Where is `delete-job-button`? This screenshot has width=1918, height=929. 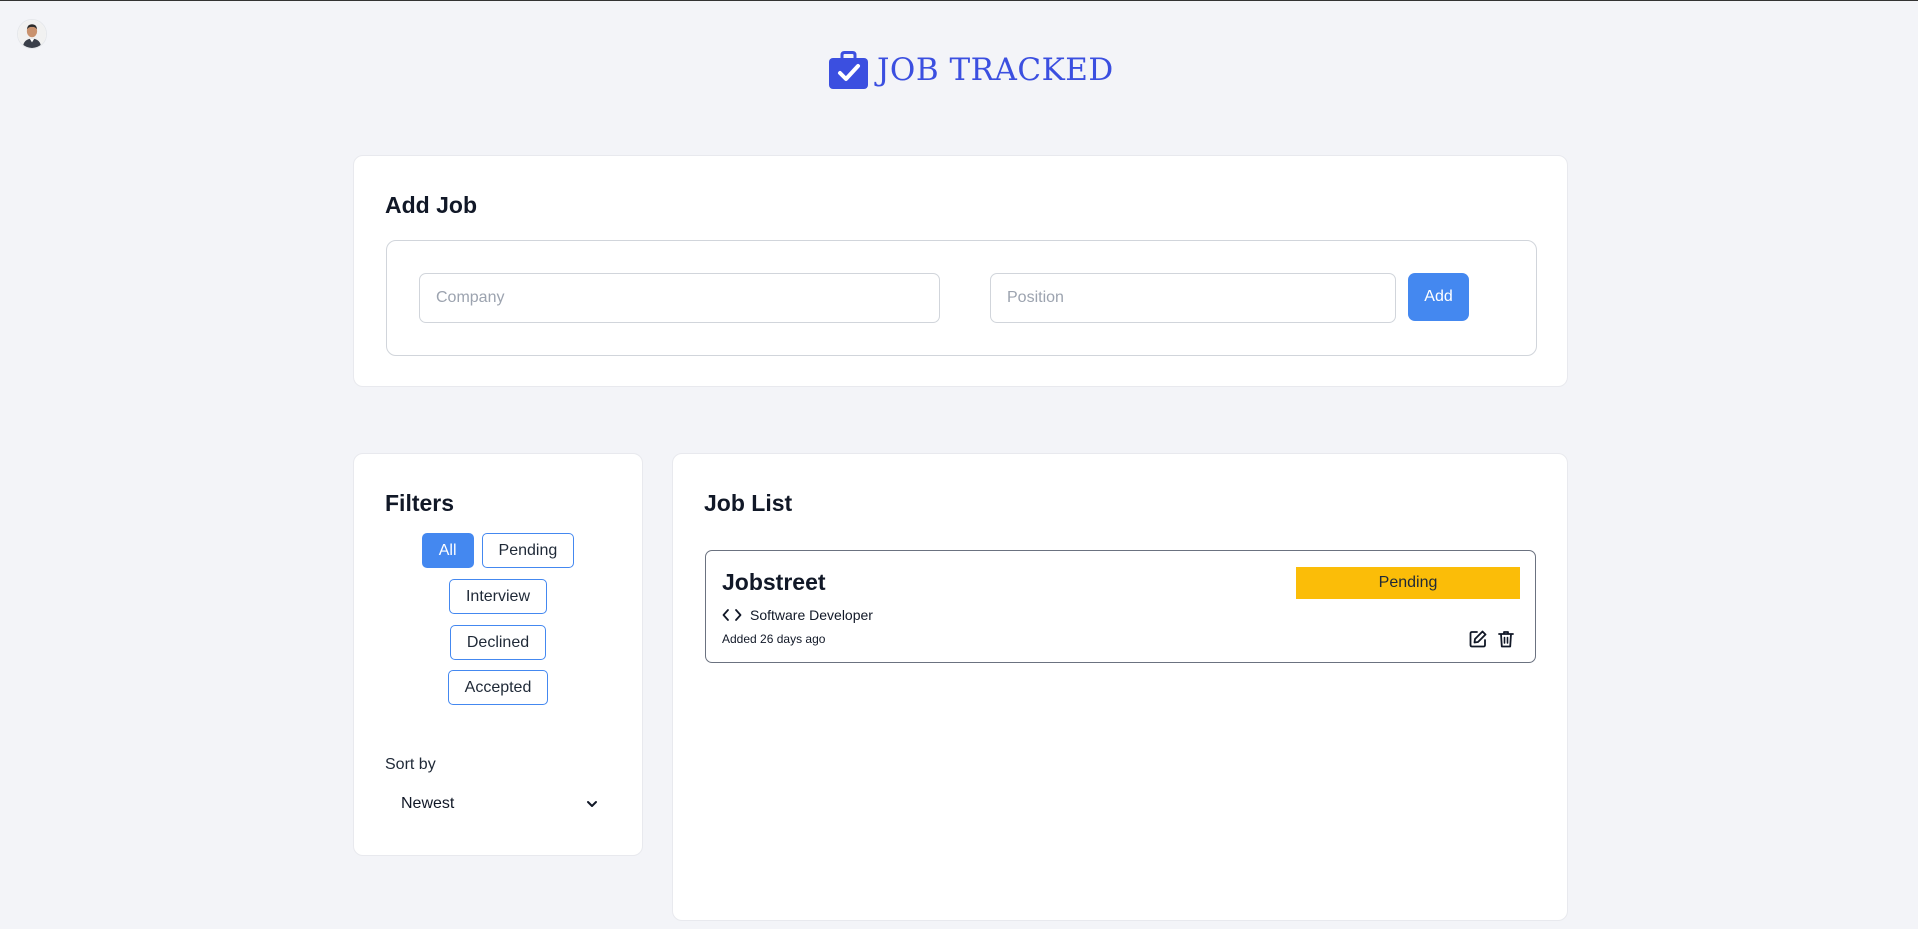
delete-job-button is located at coordinates (1506, 639).